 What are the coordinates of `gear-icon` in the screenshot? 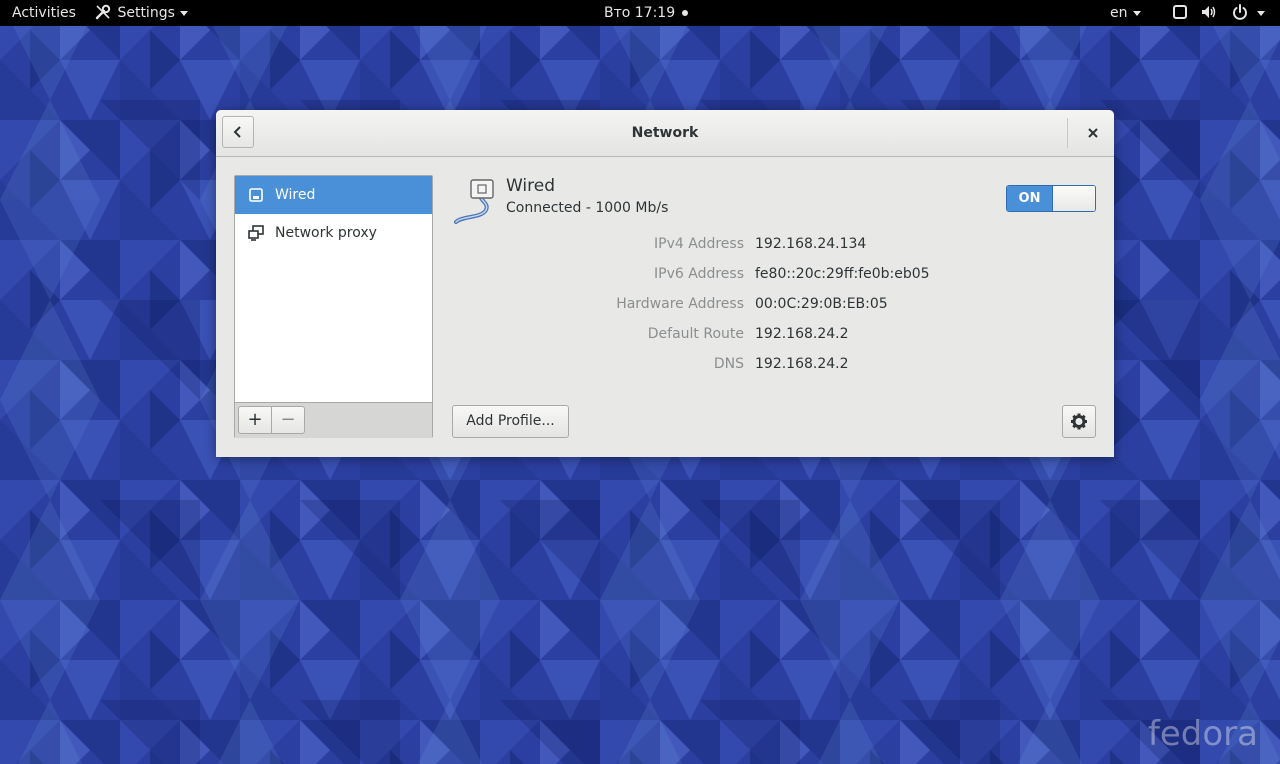 It's located at (1079, 421).